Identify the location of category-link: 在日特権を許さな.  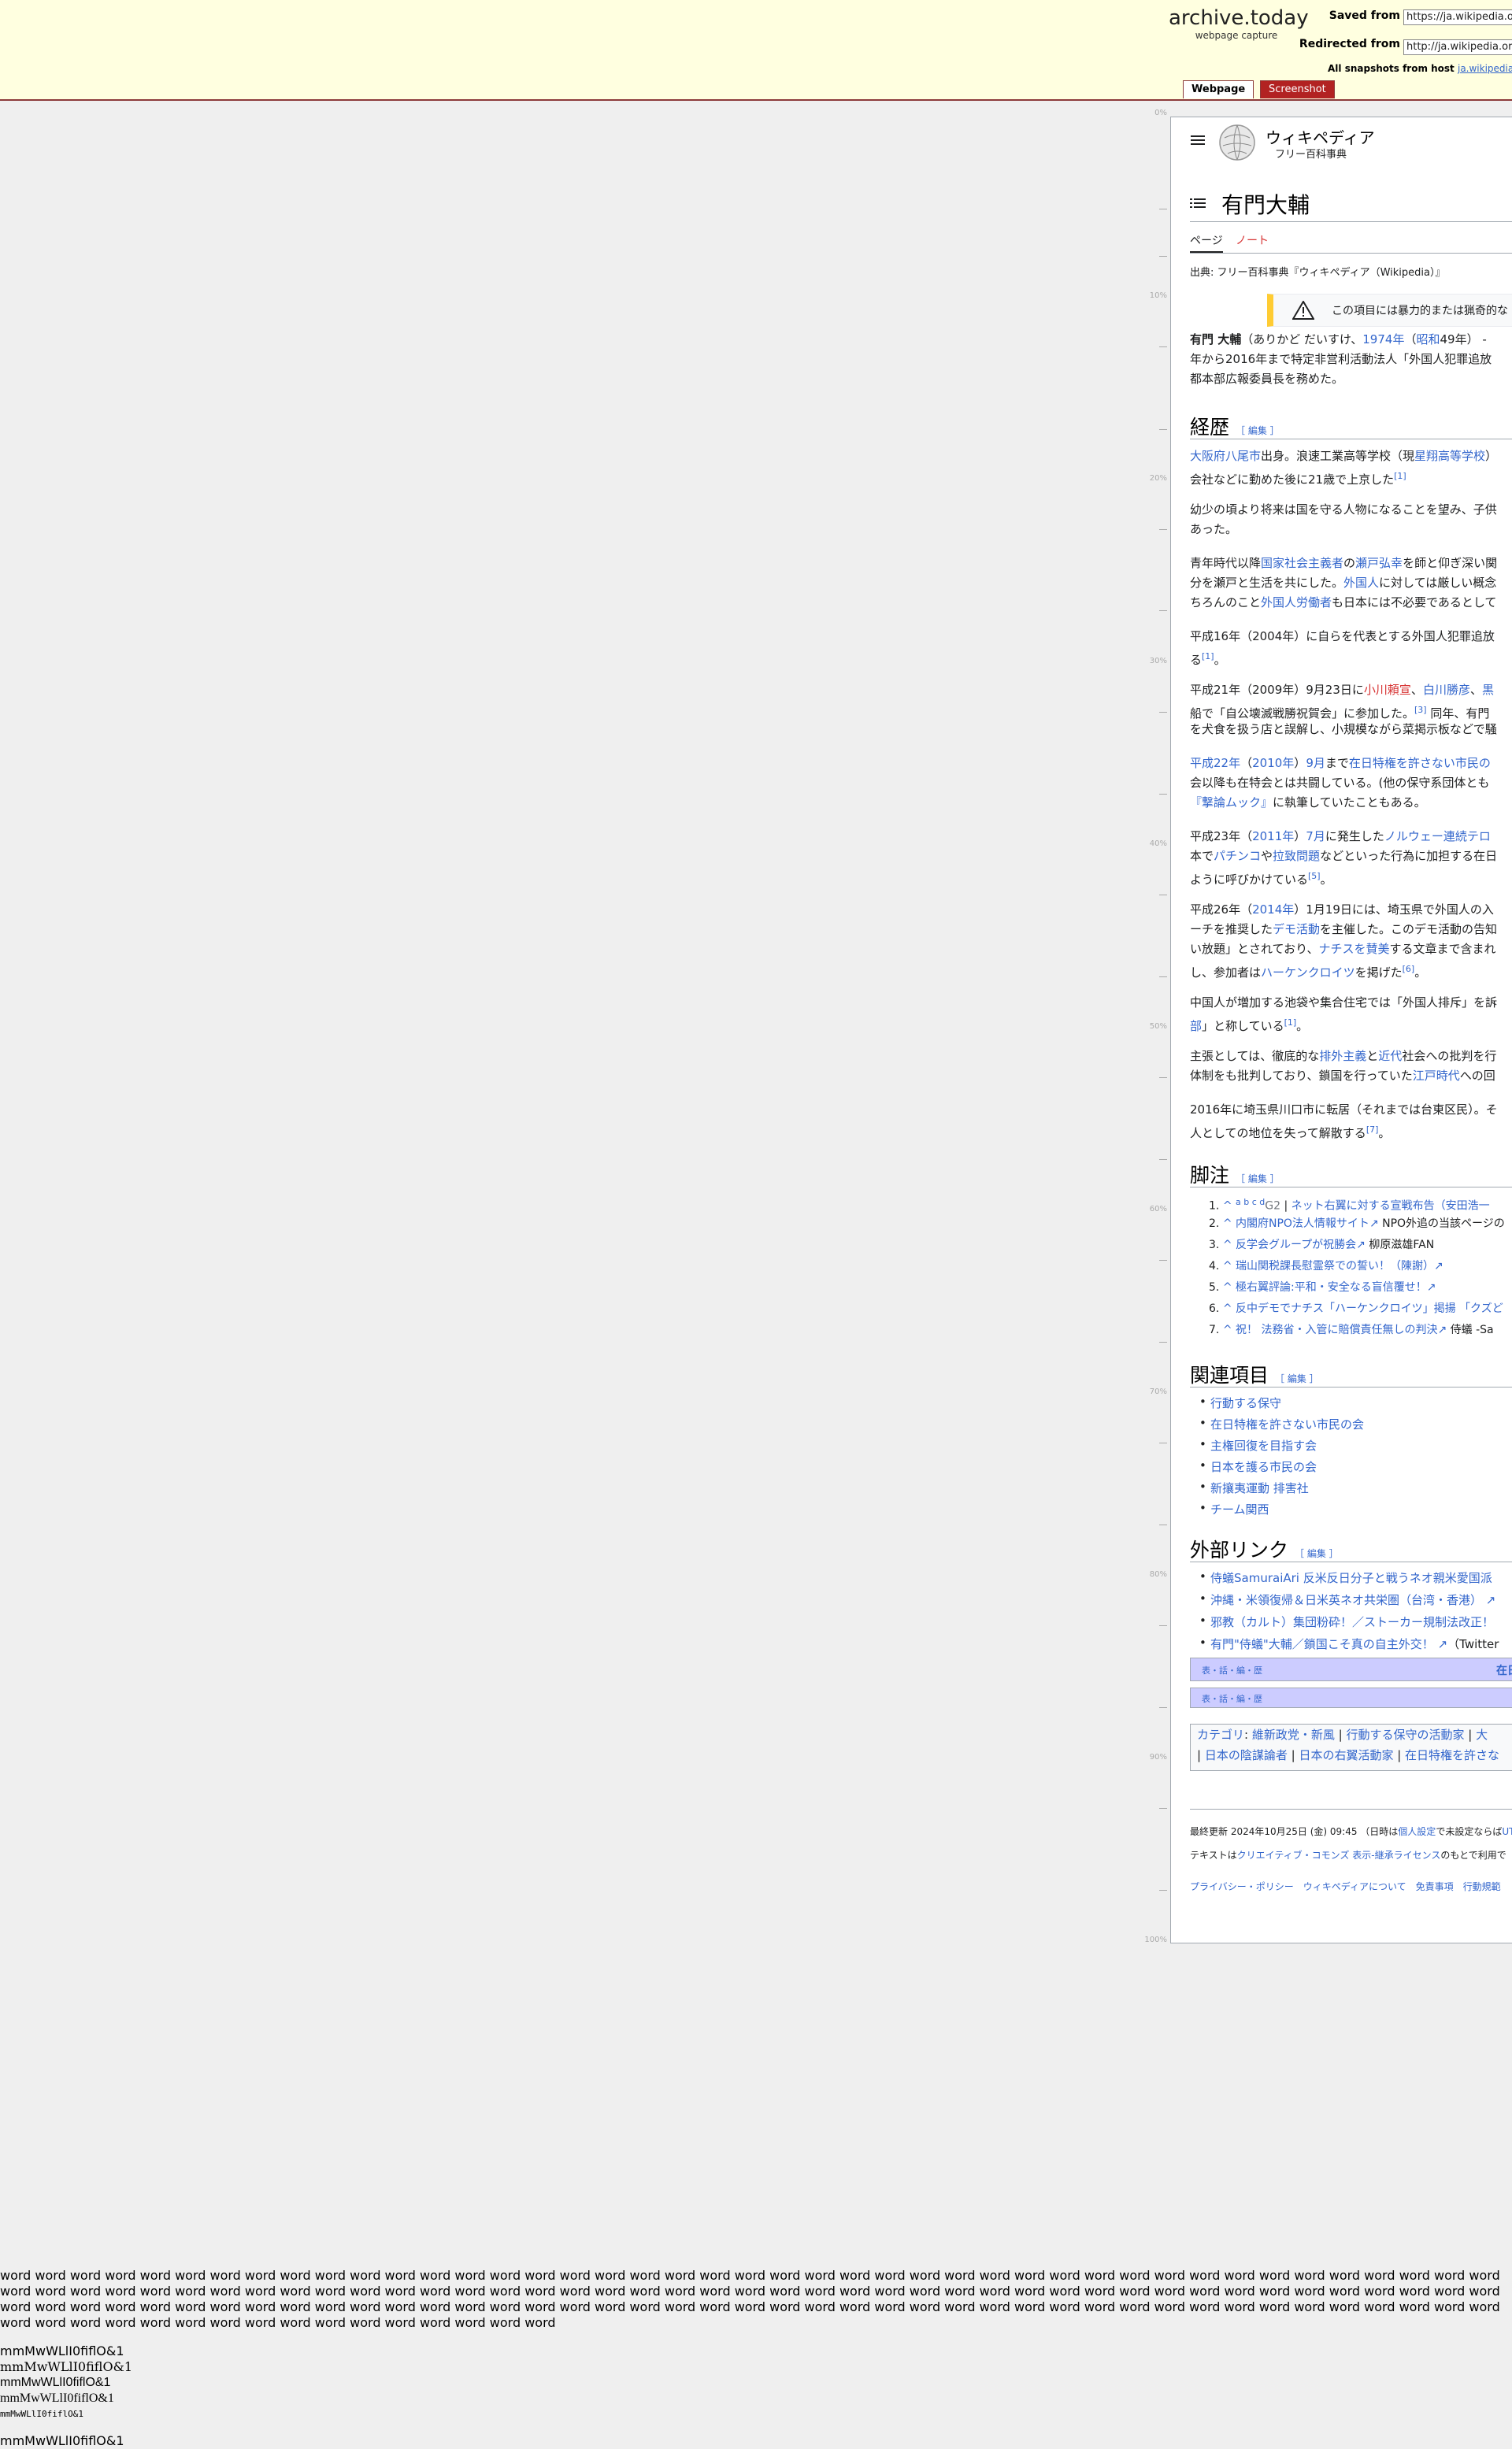
(1452, 1755).